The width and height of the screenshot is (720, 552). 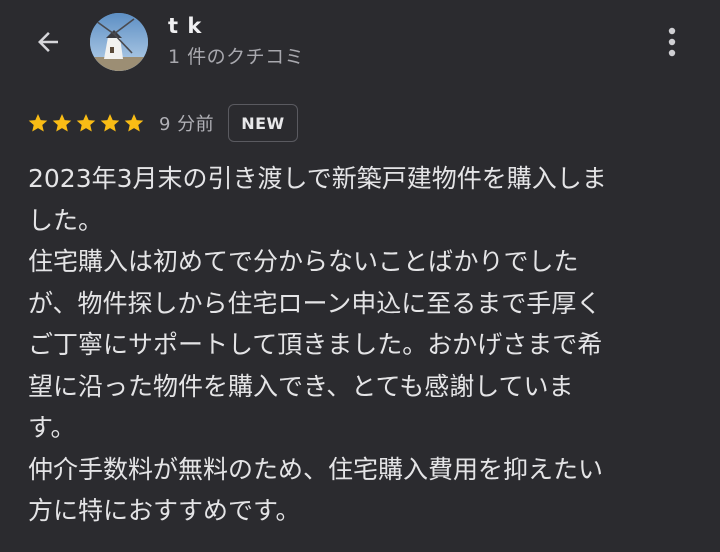 I want to click on star-rating, so click(x=86, y=123).